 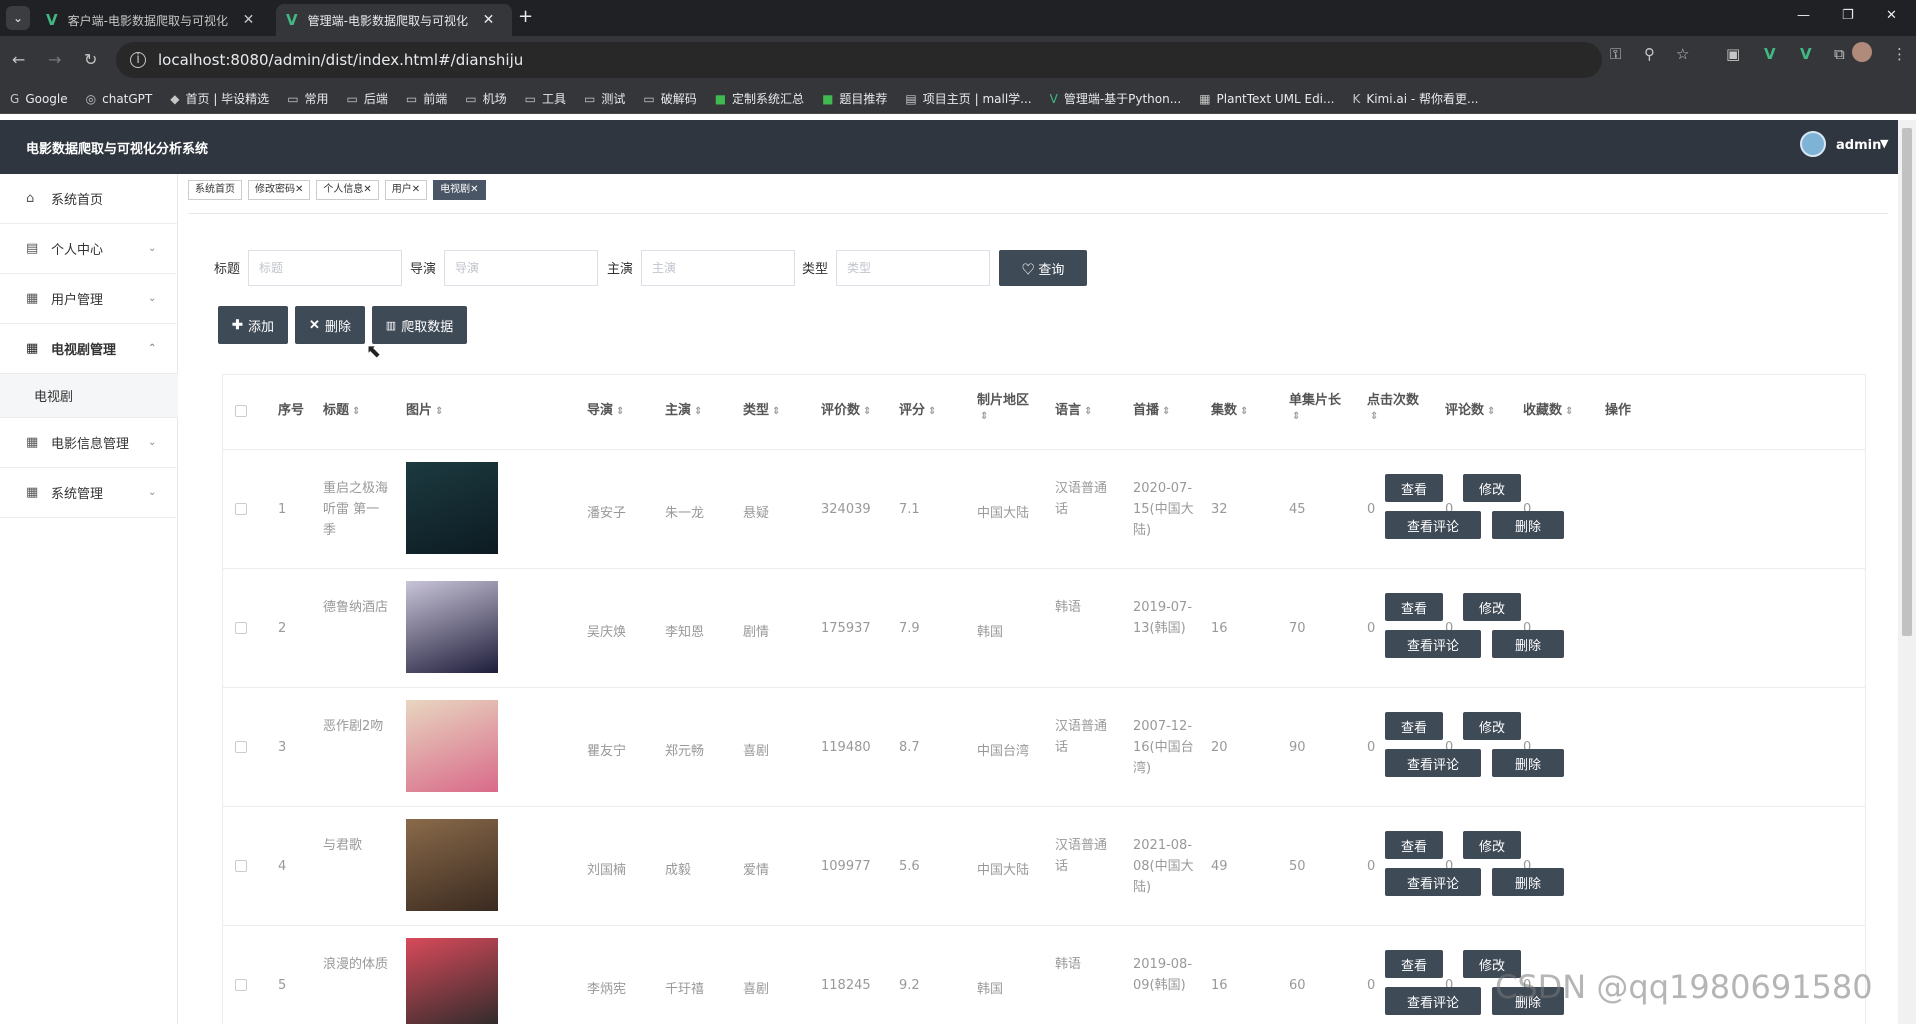 What do you see at coordinates (347, 190) in the screenshot?
I see `tag-profile: 个人信息✕` at bounding box center [347, 190].